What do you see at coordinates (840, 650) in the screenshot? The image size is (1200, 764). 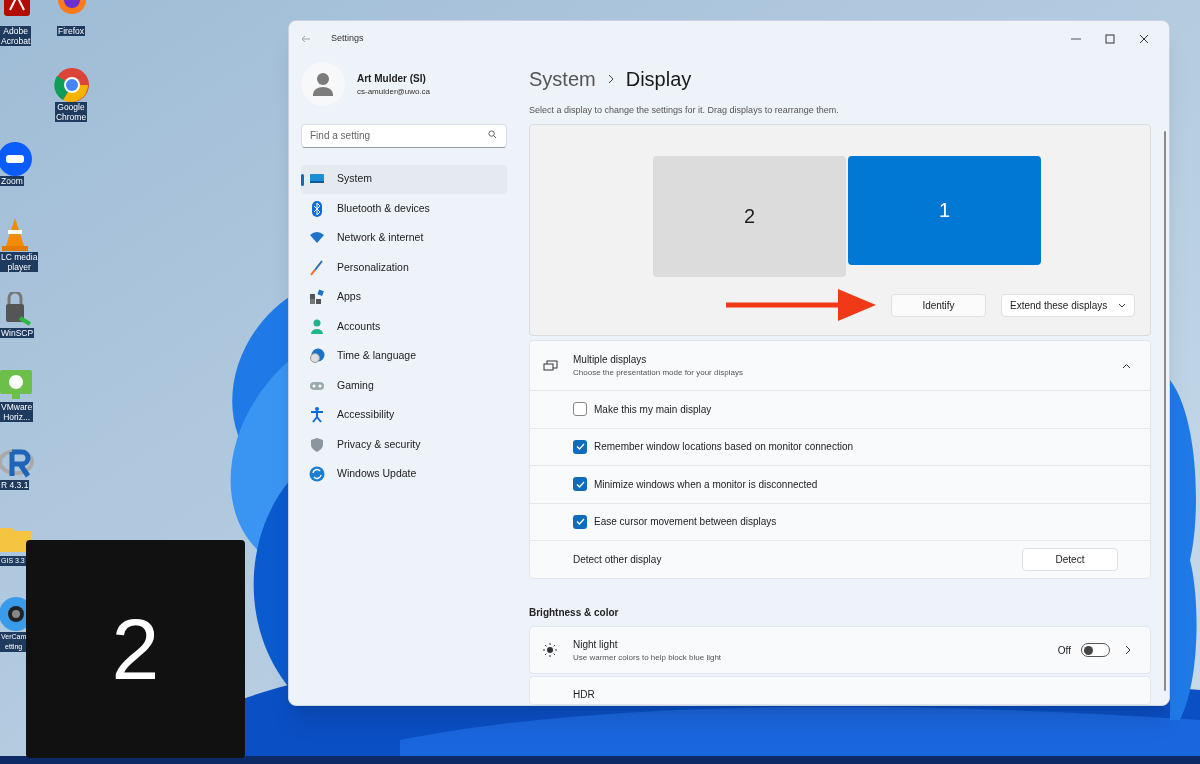 I see `night-light-card: Night light Use warmer colors to help block blue light Off` at bounding box center [840, 650].